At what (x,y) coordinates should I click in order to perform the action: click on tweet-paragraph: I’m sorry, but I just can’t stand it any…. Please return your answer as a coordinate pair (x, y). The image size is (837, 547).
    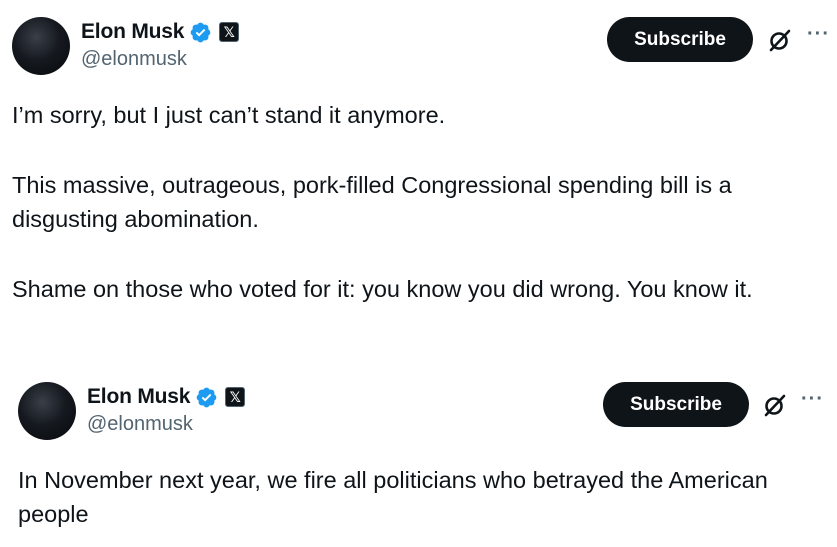
    Looking at the image, I should click on (229, 115).